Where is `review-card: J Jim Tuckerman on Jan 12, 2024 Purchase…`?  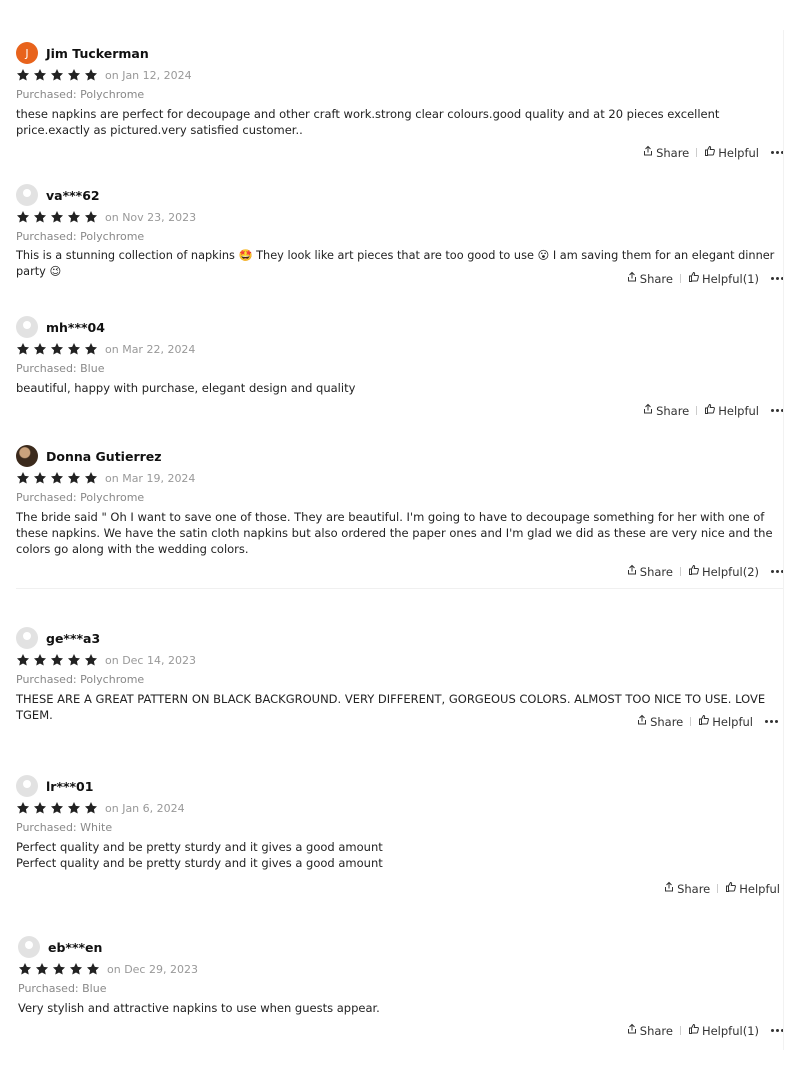 review-card: J Jim Tuckerman on Jan 12, 2024 Purchase… is located at coordinates (400, 101).